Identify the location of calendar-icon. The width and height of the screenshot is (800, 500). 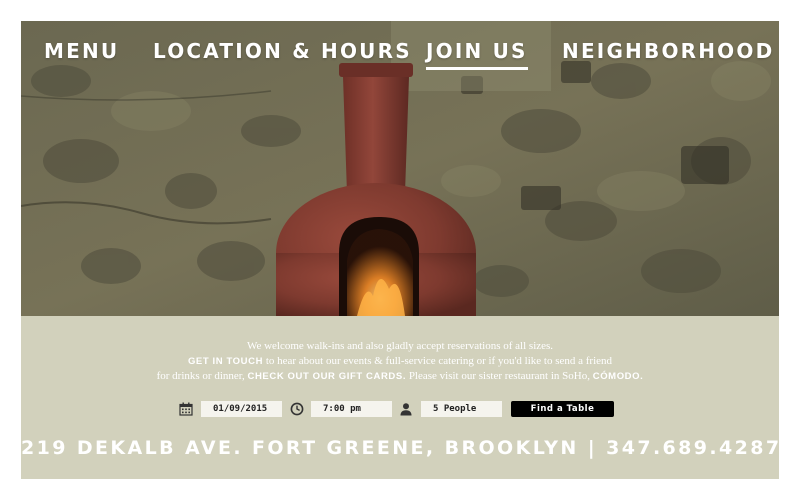
(186, 409).